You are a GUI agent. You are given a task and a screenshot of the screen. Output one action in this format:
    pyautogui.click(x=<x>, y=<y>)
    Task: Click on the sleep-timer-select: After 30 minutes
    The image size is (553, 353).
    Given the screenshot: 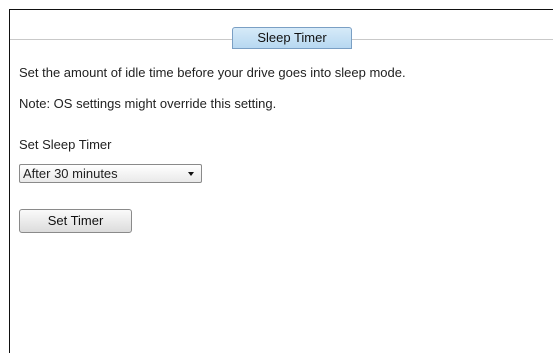 What is the action you would take?
    pyautogui.click(x=110, y=173)
    